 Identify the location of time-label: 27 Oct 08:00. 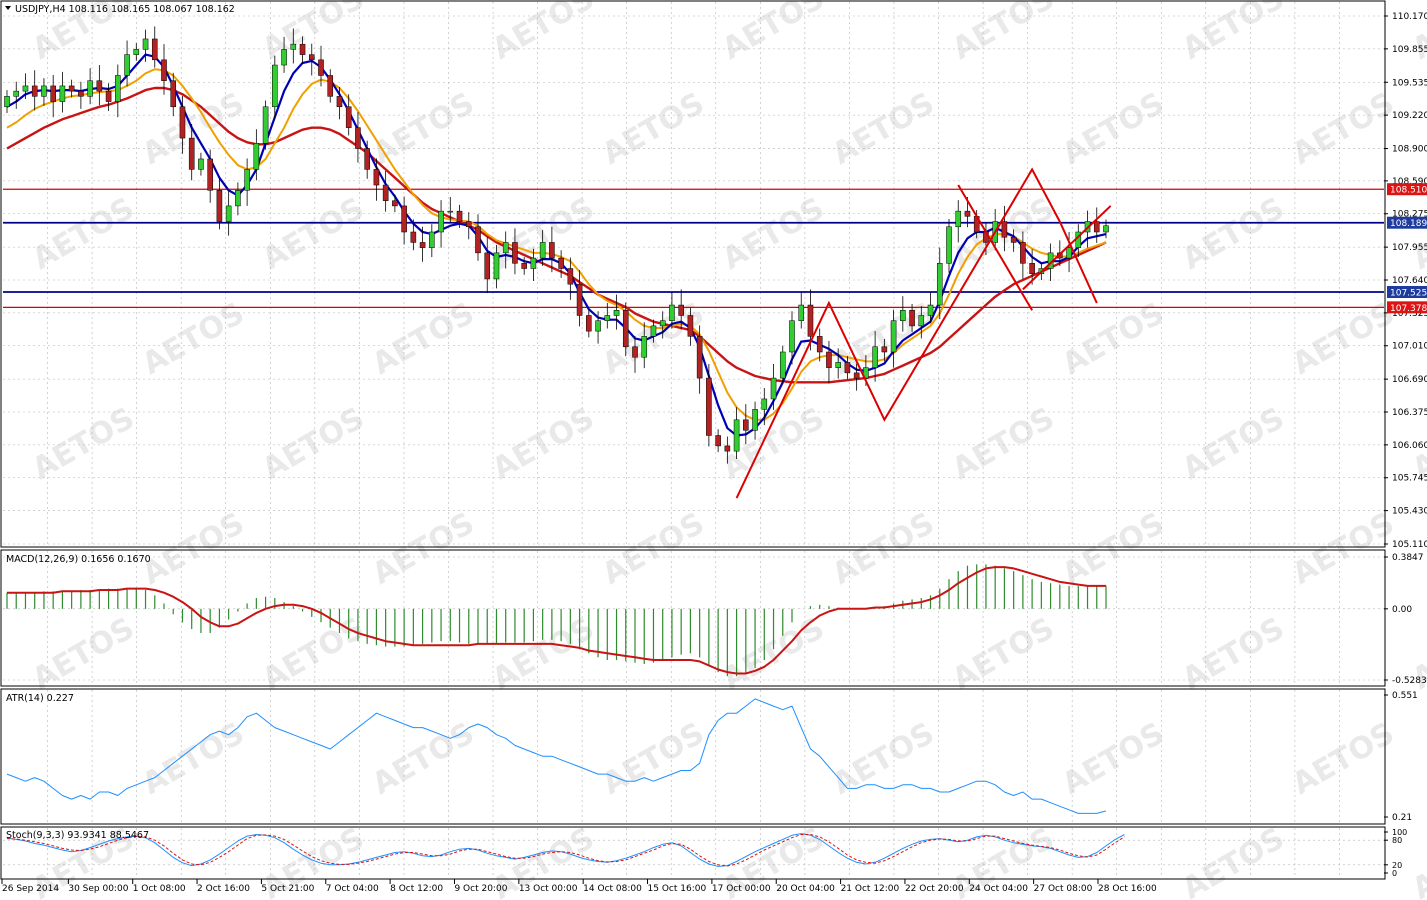
(1063, 889).